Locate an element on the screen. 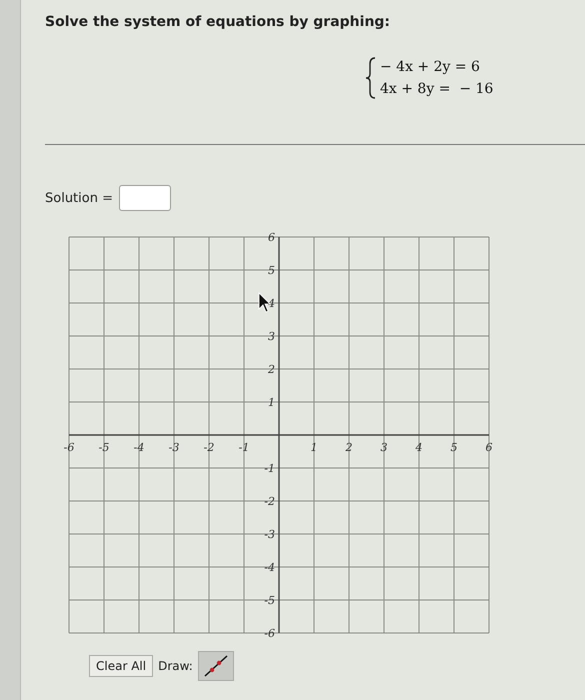  solution-label: Solution = is located at coordinates (79, 198).